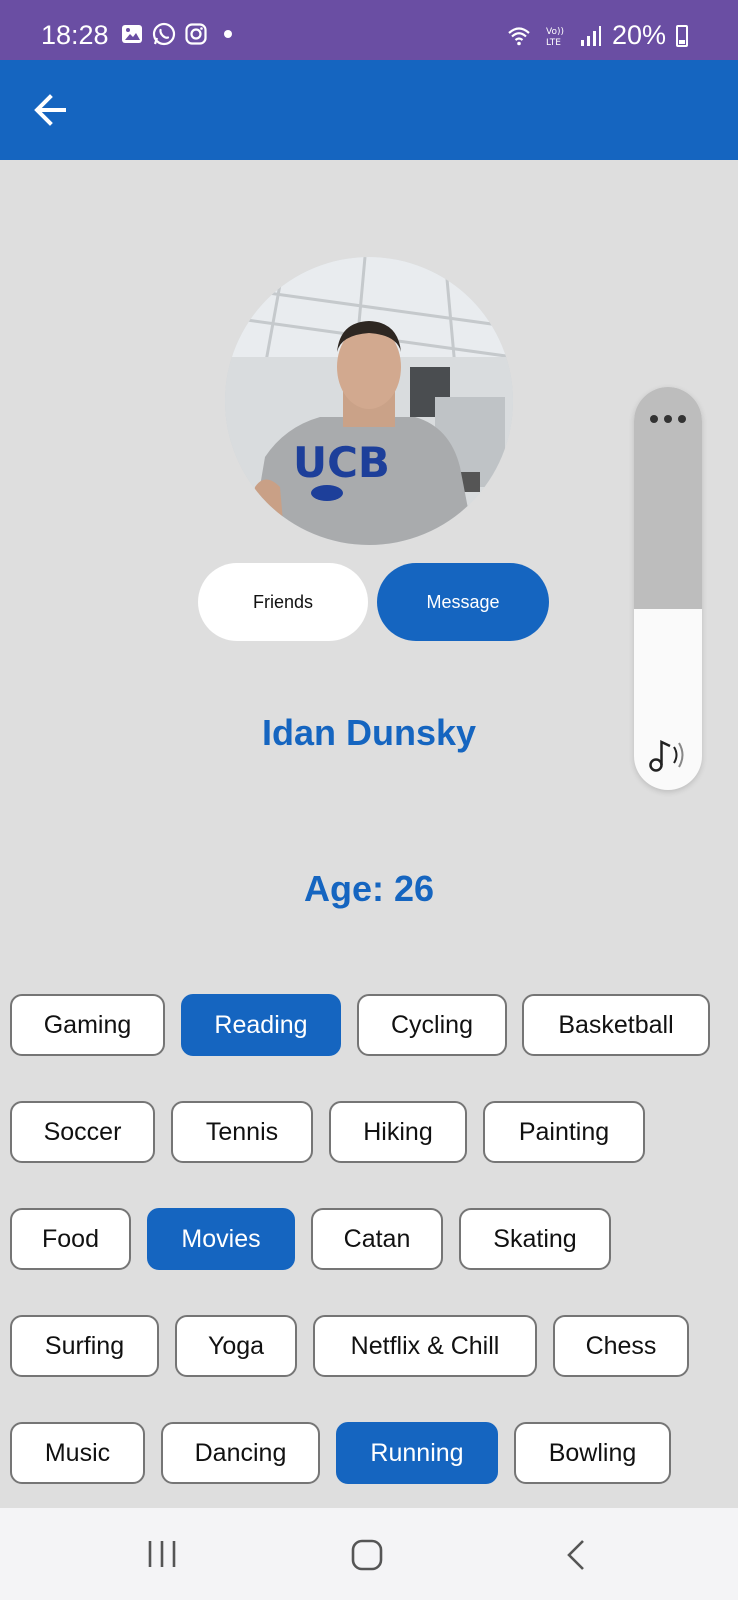  Describe the element at coordinates (75, 35) in the screenshot. I see `status-time: 18:28` at that location.